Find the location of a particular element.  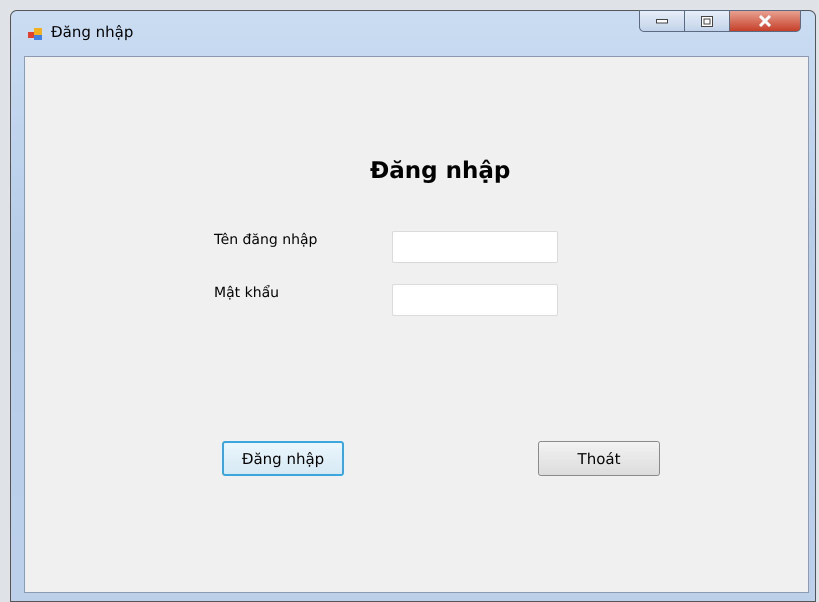

close-button is located at coordinates (765, 21).